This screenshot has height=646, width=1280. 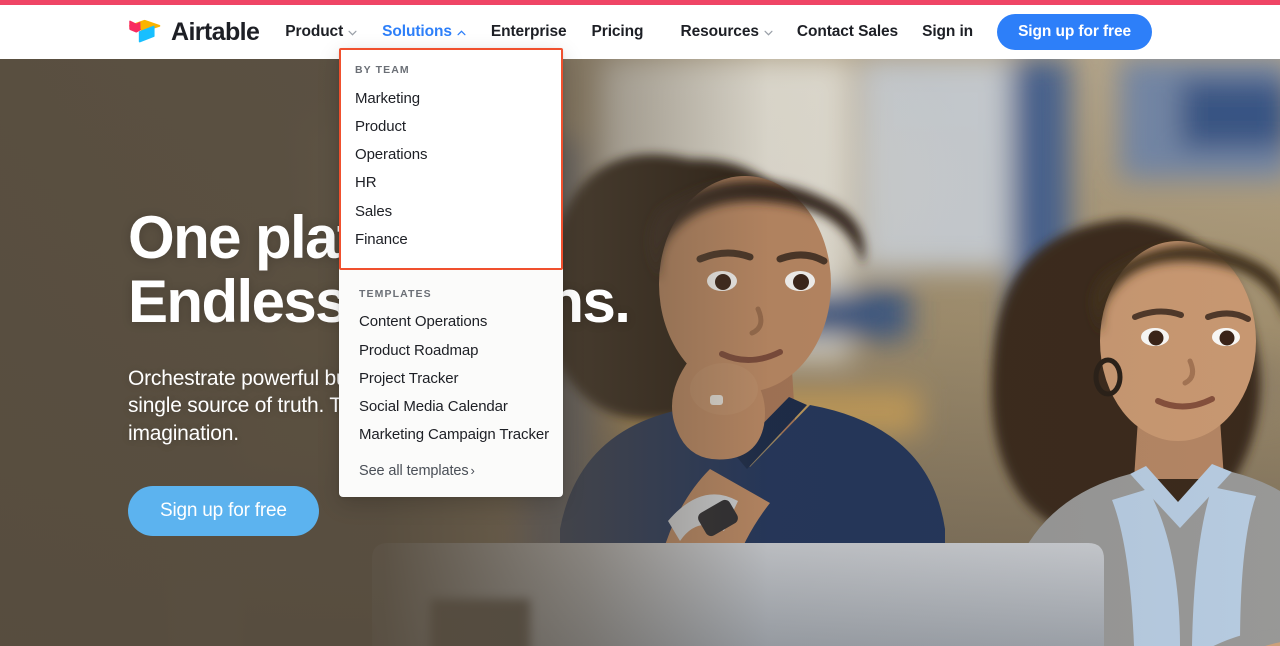 I want to click on nav-item-sign-in-label: Sign in, so click(x=948, y=31).